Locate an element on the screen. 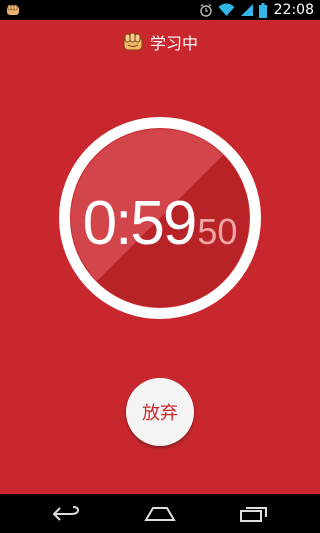 The height and width of the screenshot is (533, 320). recent-apps-button is located at coordinates (254, 513).